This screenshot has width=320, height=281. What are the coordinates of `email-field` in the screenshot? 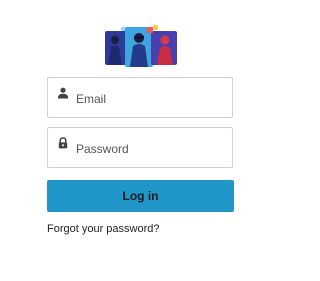 It's located at (140, 97).